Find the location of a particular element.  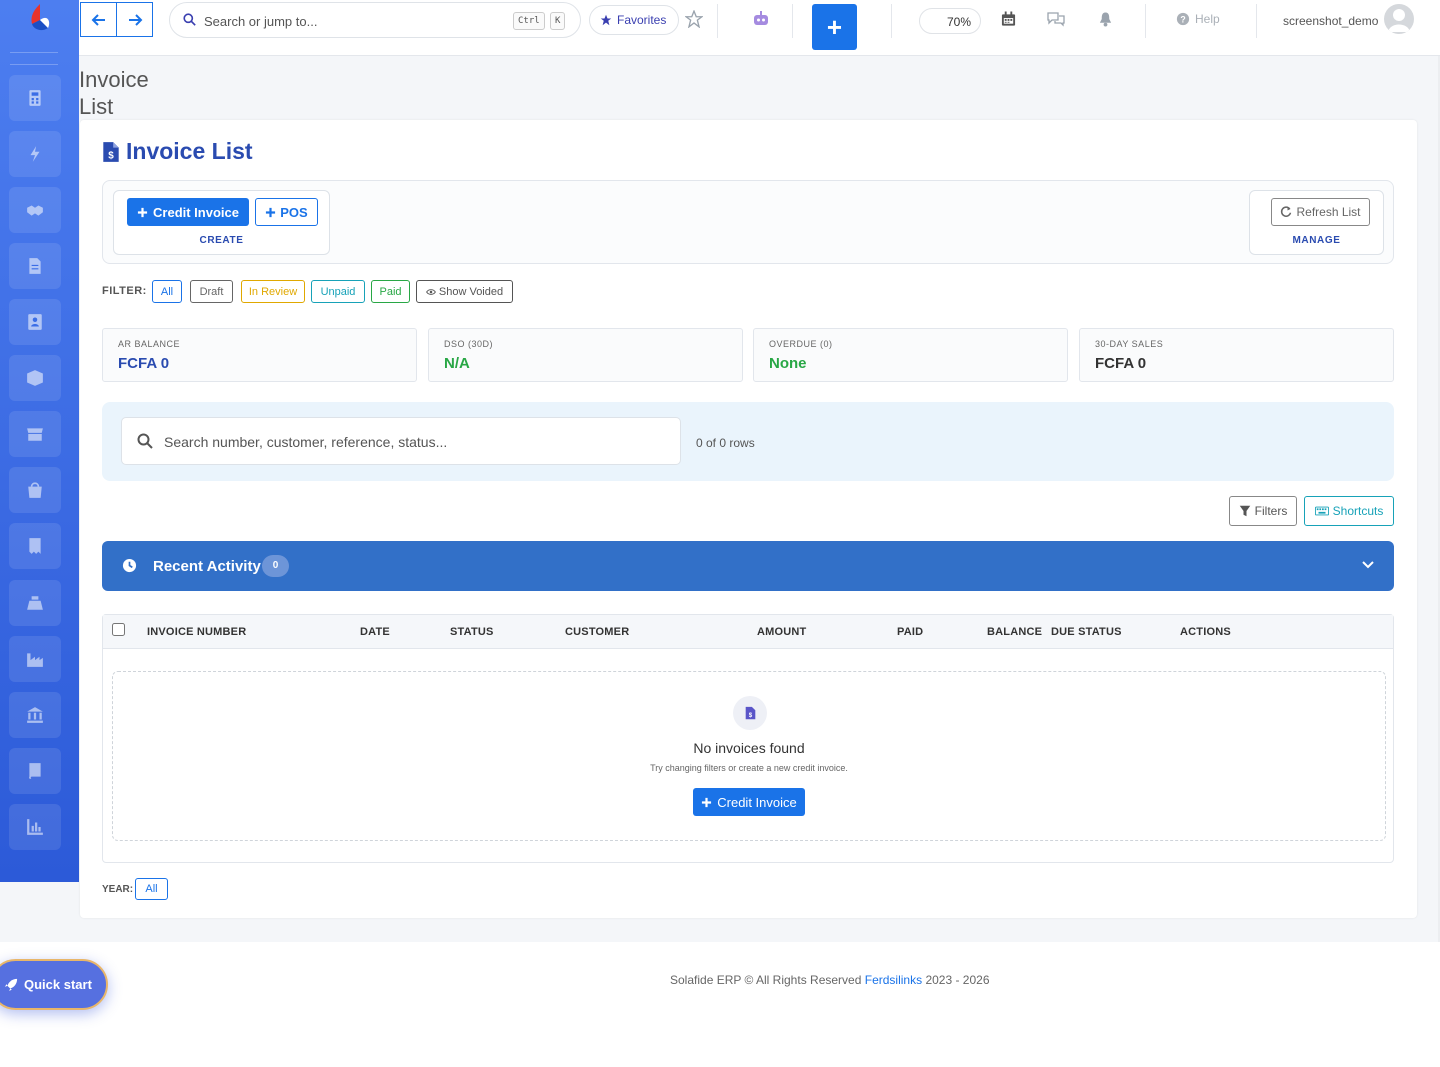

column-due-status: DUE STATUS is located at coordinates (1086, 632).